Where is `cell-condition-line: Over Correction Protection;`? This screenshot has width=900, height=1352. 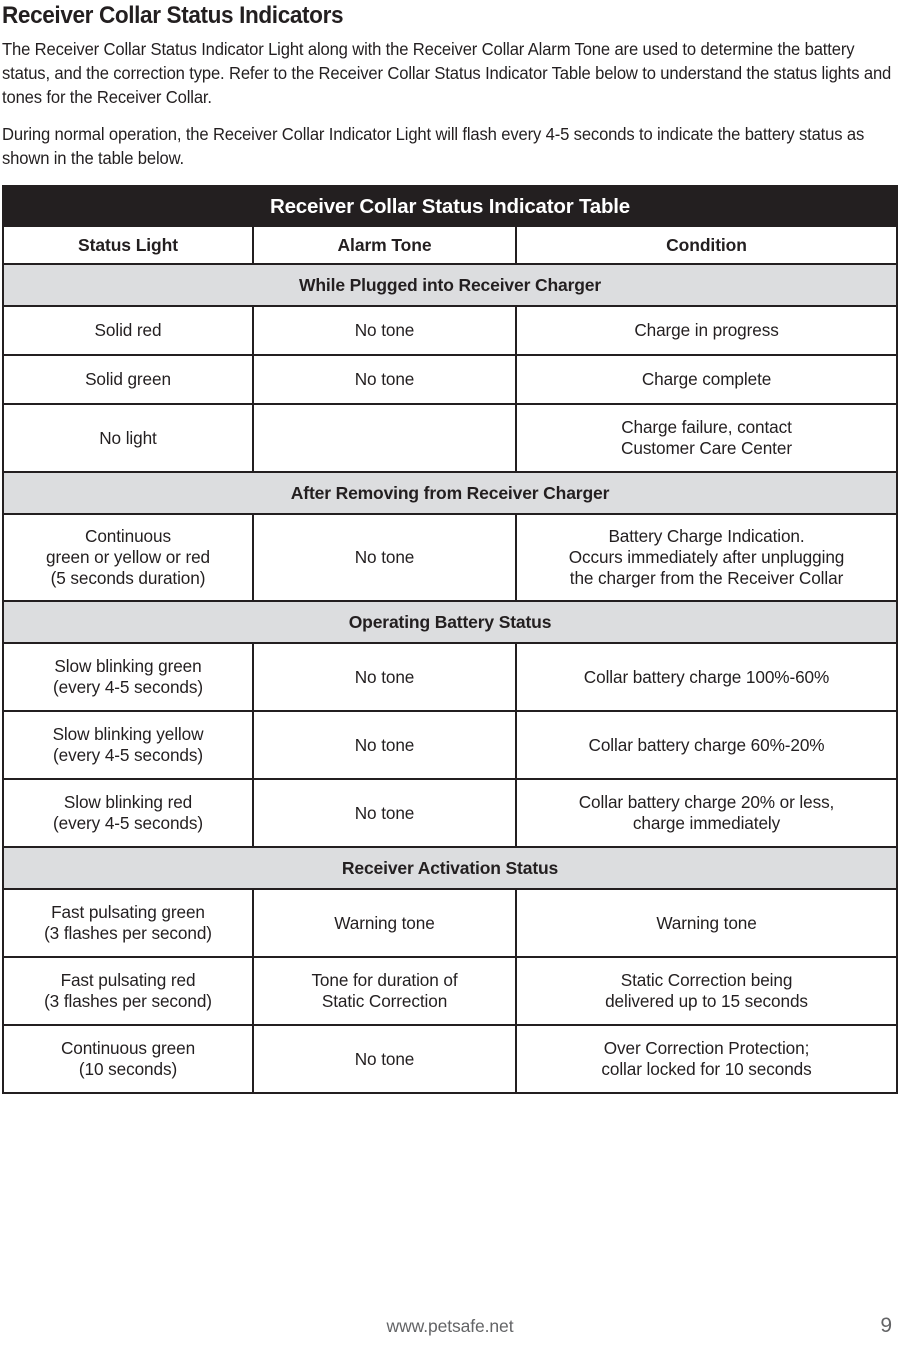
cell-condition-line: Over Correction Protection; is located at coordinates (706, 1048).